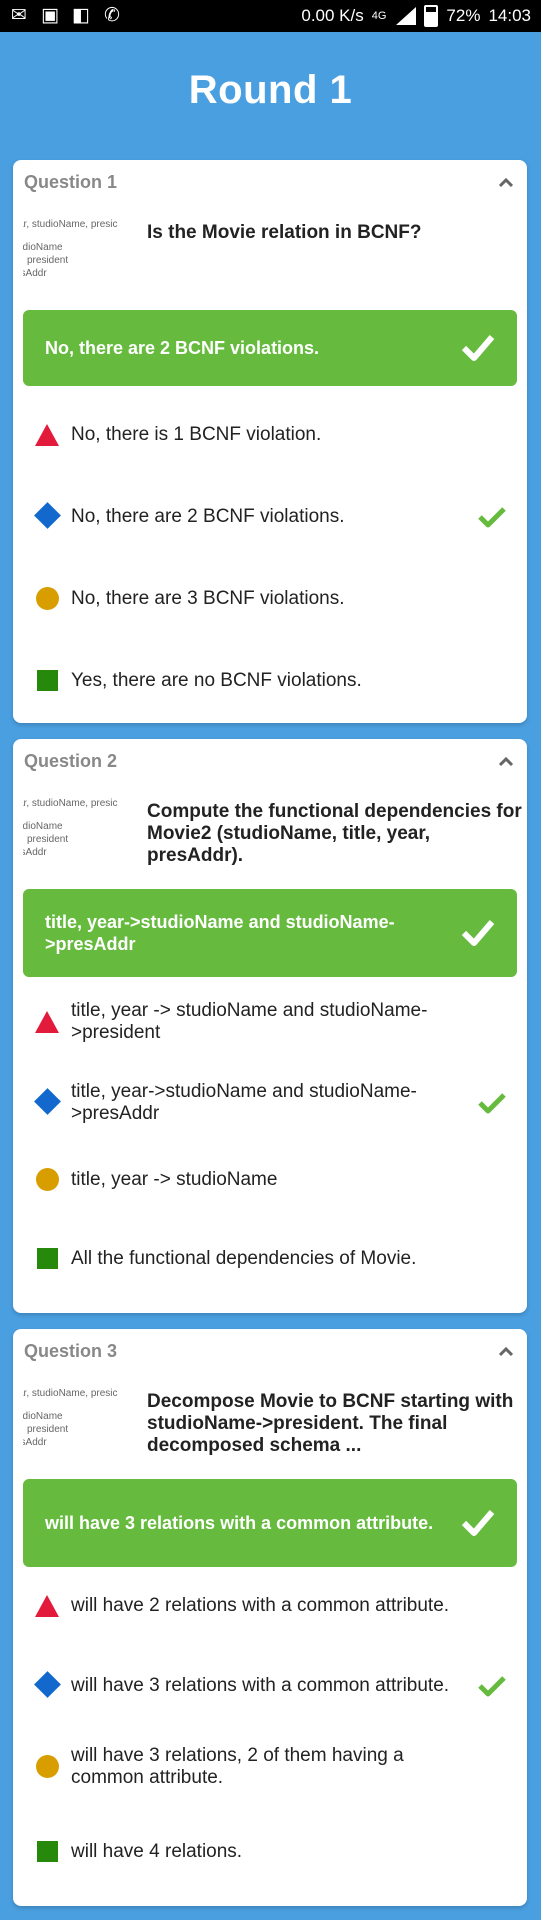  What do you see at coordinates (182, 348) in the screenshot?
I see `correct-answer-text: No, there are 2 BCNF violations.` at bounding box center [182, 348].